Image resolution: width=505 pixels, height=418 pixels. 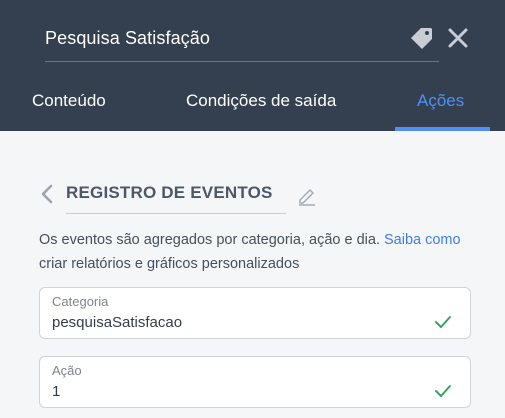 What do you see at coordinates (242, 39) in the screenshot?
I see `title-field: Pesquisa Satisfação` at bounding box center [242, 39].